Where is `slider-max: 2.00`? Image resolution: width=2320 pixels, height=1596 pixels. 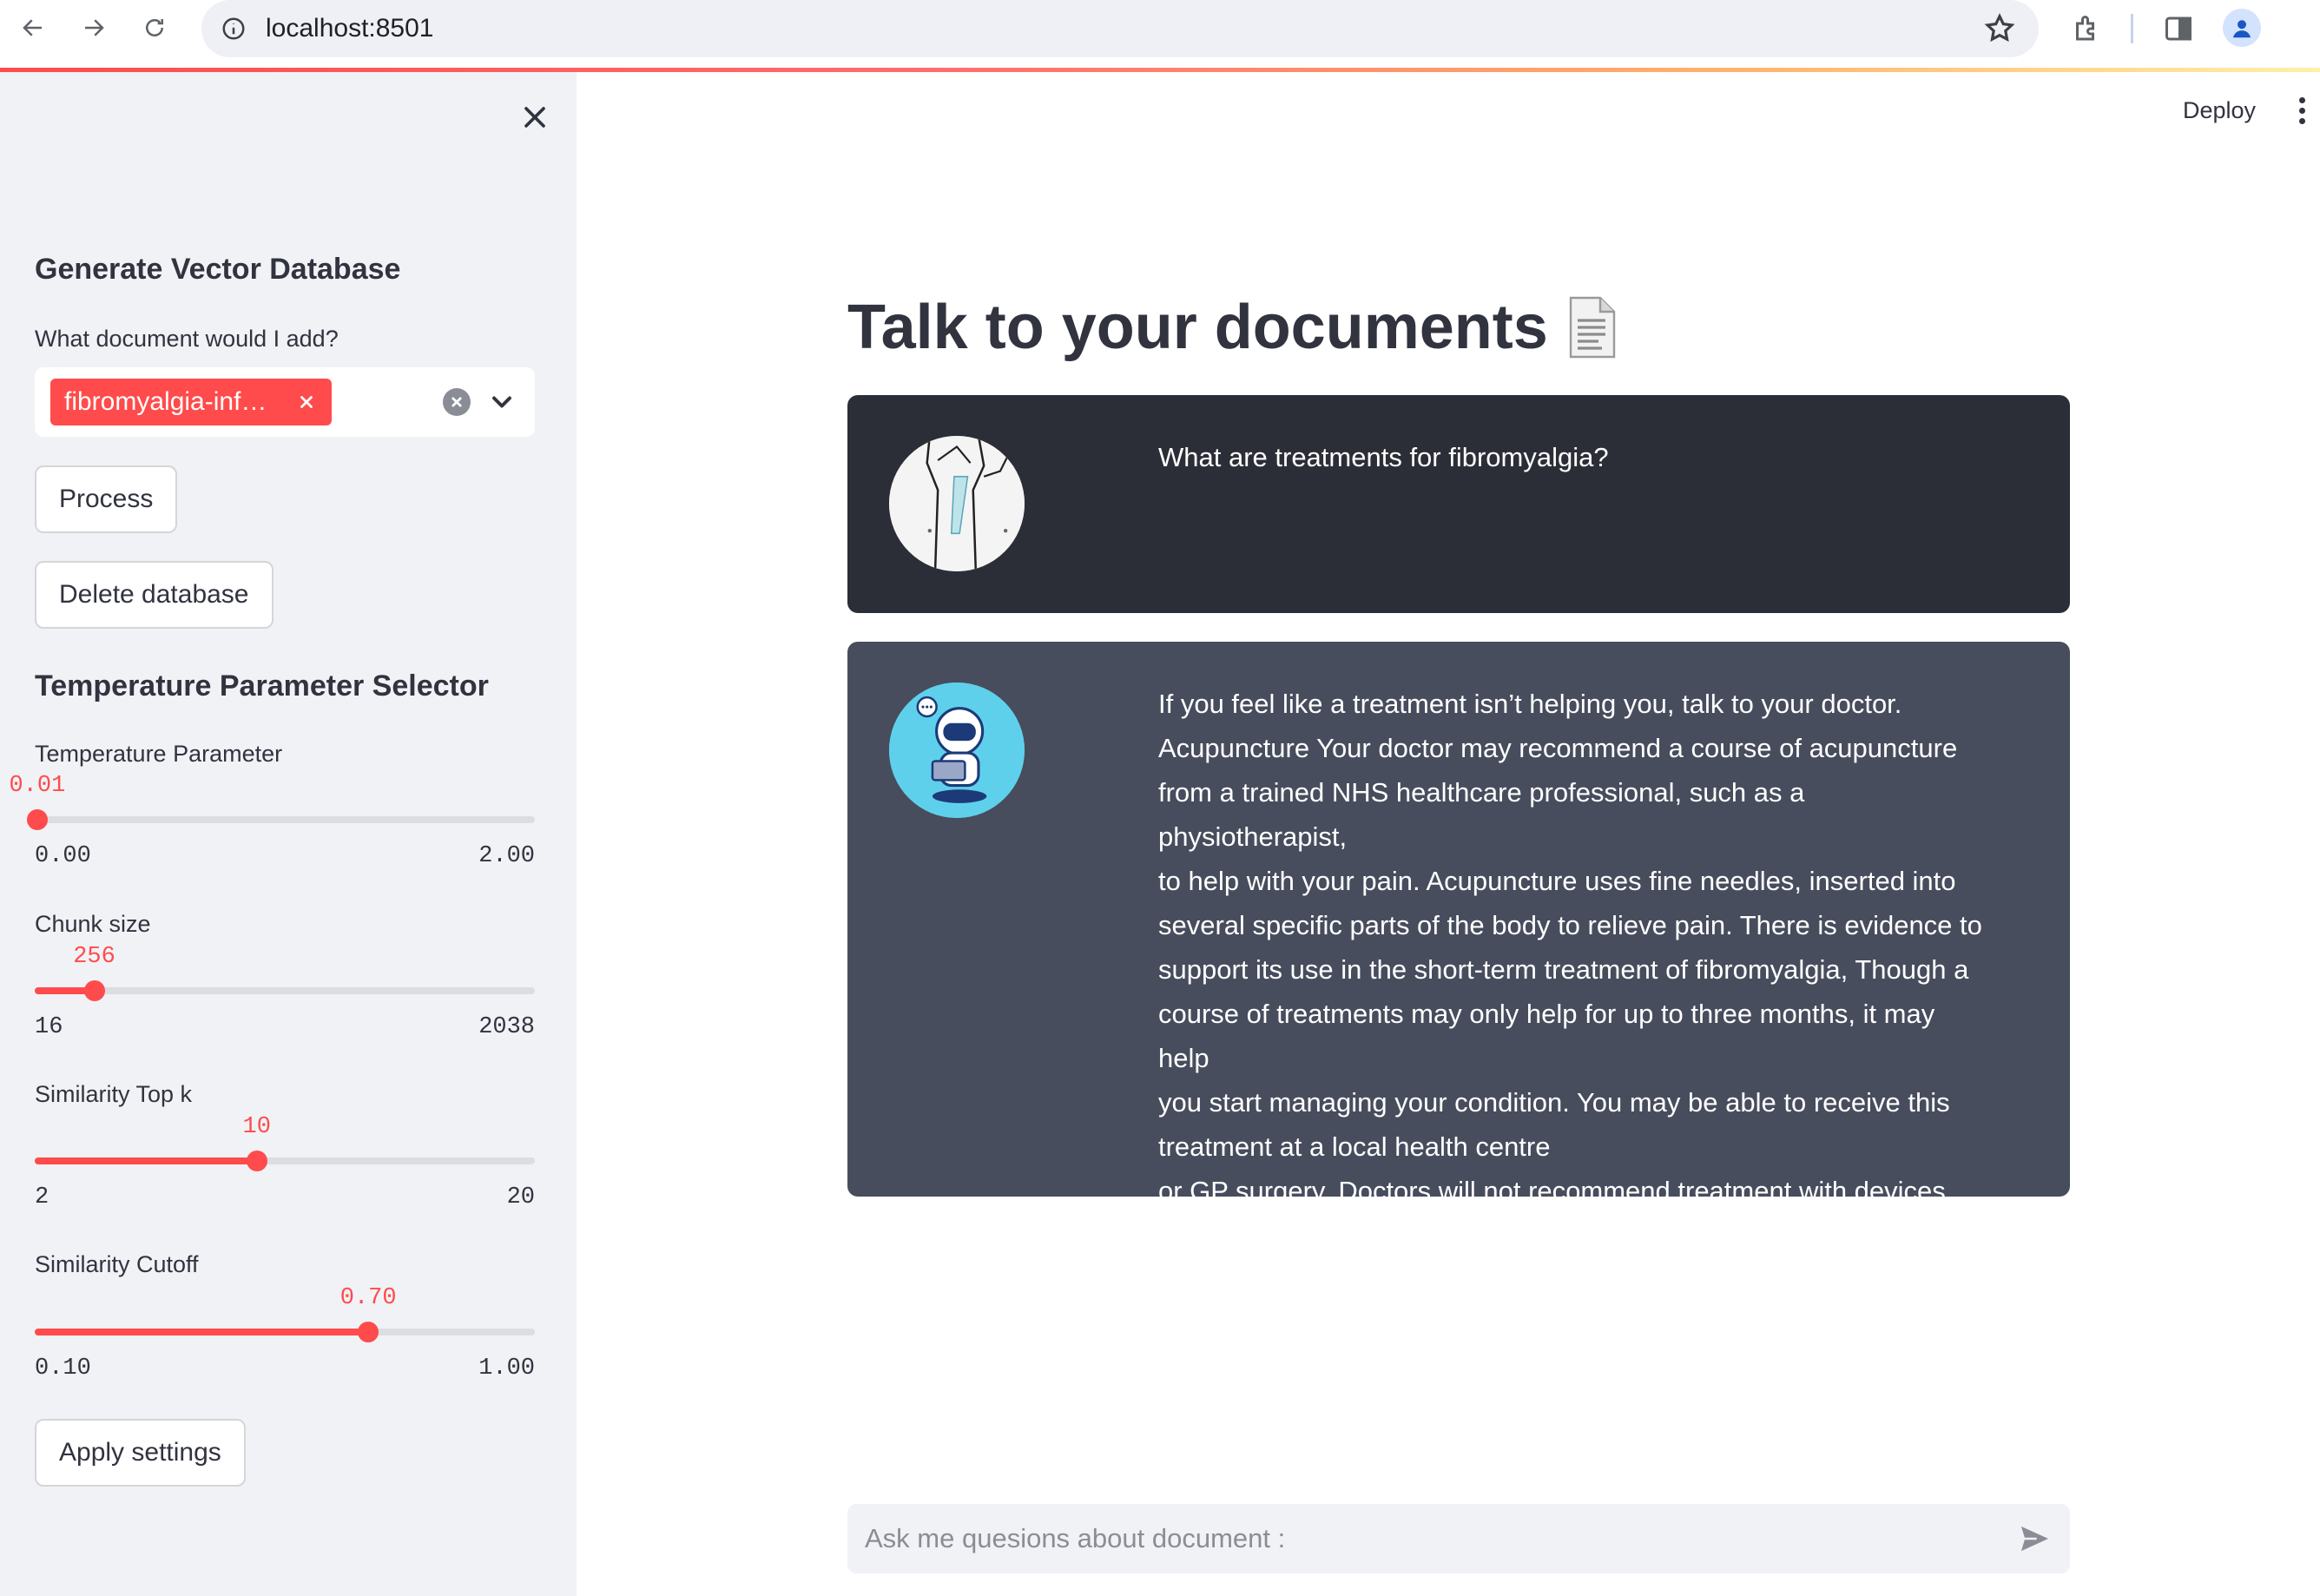 slider-max: 2.00 is located at coordinates (507, 856).